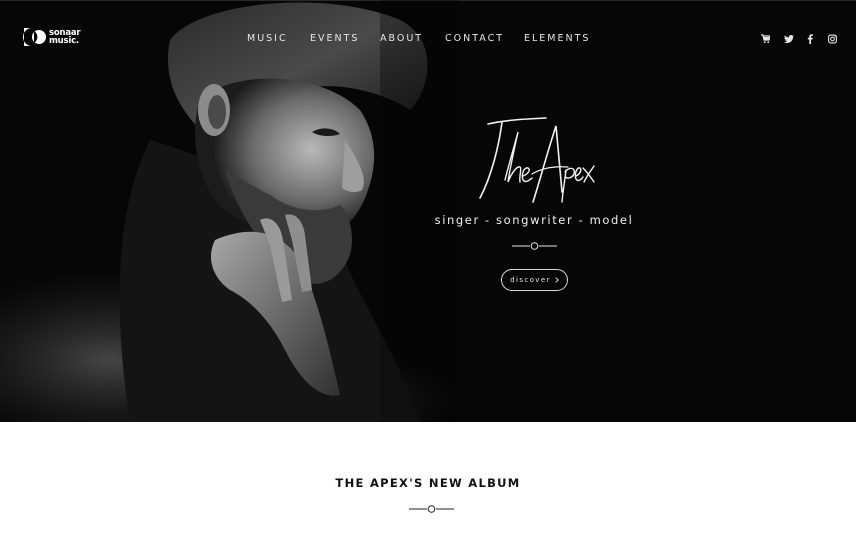 The width and height of the screenshot is (856, 534). Describe the element at coordinates (428, 39) in the screenshot. I see `main-navigation: MUSIC EVENTS ABOUT CONTACT ELEMENTS` at that location.